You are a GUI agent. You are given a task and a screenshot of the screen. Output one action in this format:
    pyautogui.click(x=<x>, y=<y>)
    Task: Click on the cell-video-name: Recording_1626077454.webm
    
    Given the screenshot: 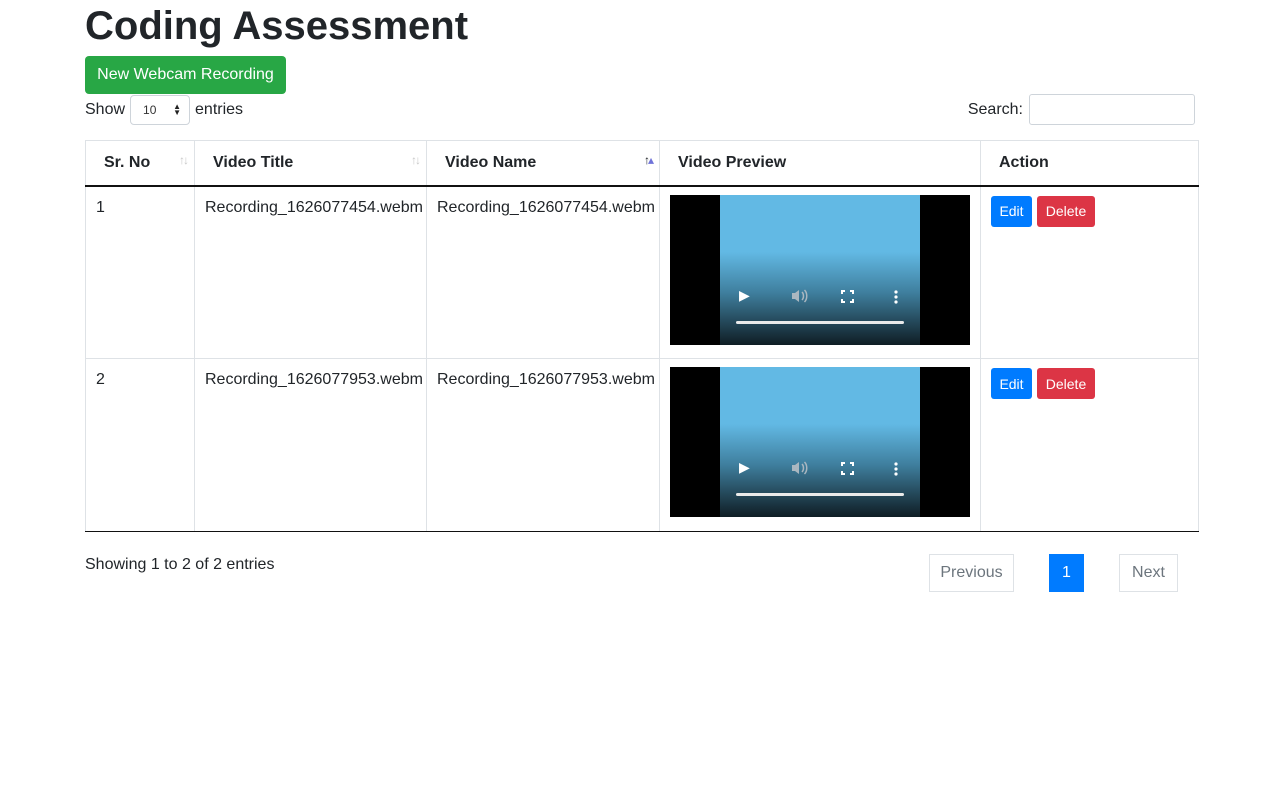 What is the action you would take?
    pyautogui.click(x=543, y=272)
    